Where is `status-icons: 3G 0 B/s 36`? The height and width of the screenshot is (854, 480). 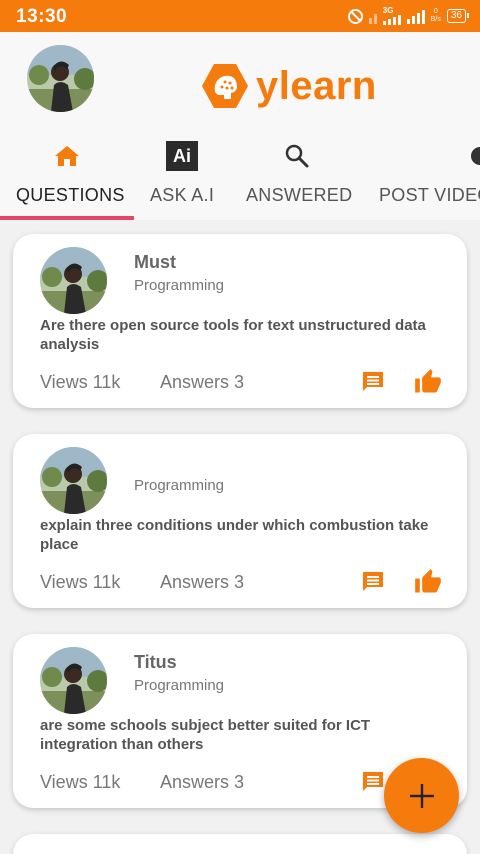
status-icons: 3G 0 B/s 36 is located at coordinates (408, 16).